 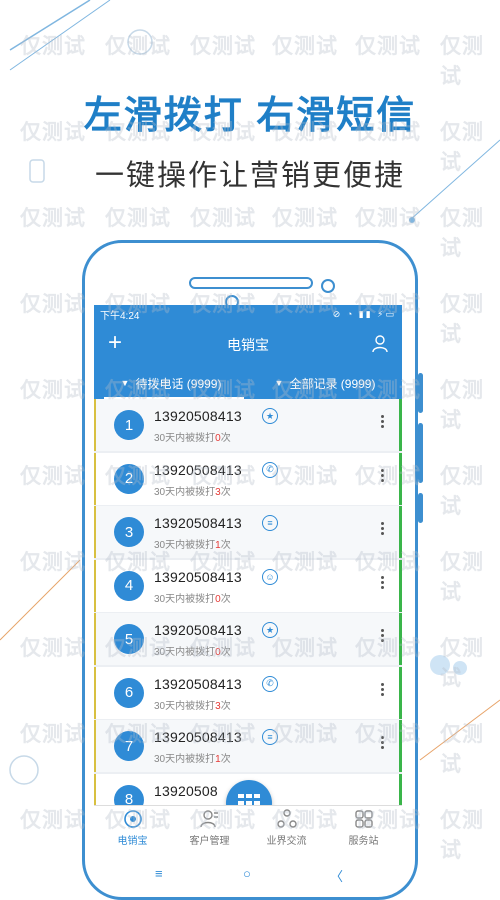 I want to click on nav-label: 服务站, so click(x=363, y=841).